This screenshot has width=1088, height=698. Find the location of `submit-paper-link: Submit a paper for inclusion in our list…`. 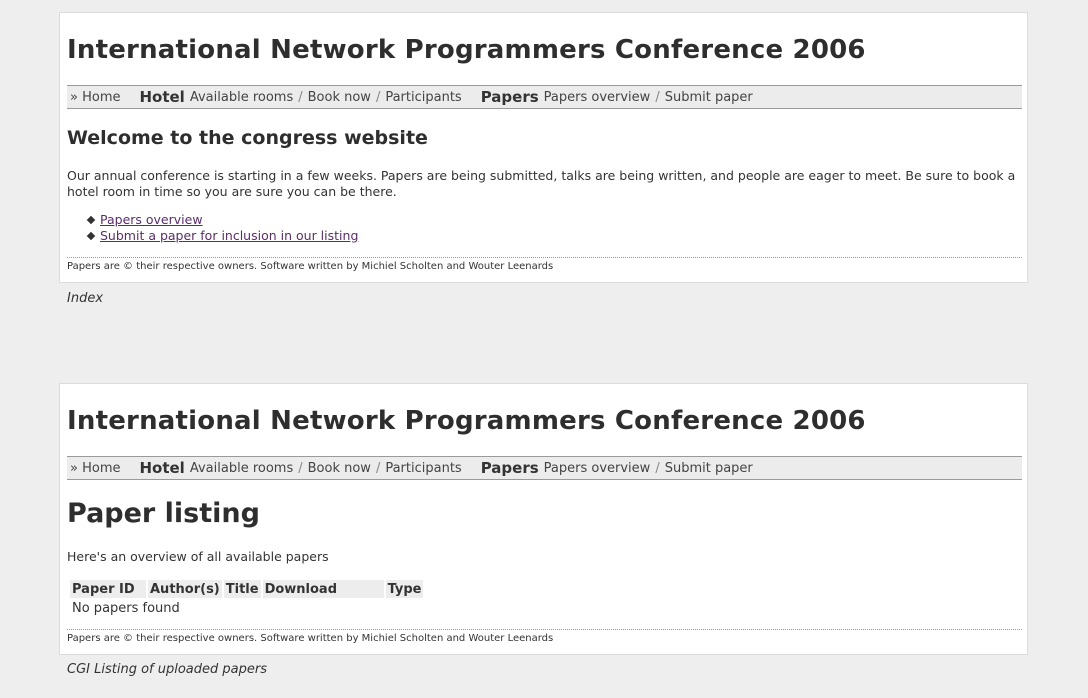

submit-paper-link: Submit a paper for inclusion in our list… is located at coordinates (229, 235).